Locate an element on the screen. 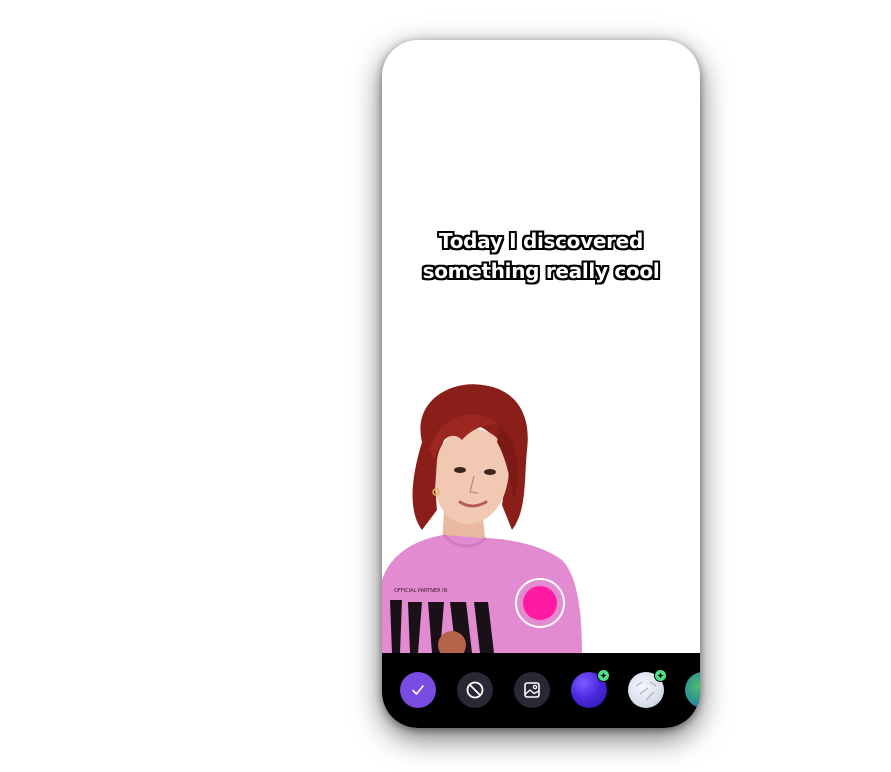 Image resolution: width=891 pixels, height=772 pixels. image-background-button is located at coordinates (532, 690).